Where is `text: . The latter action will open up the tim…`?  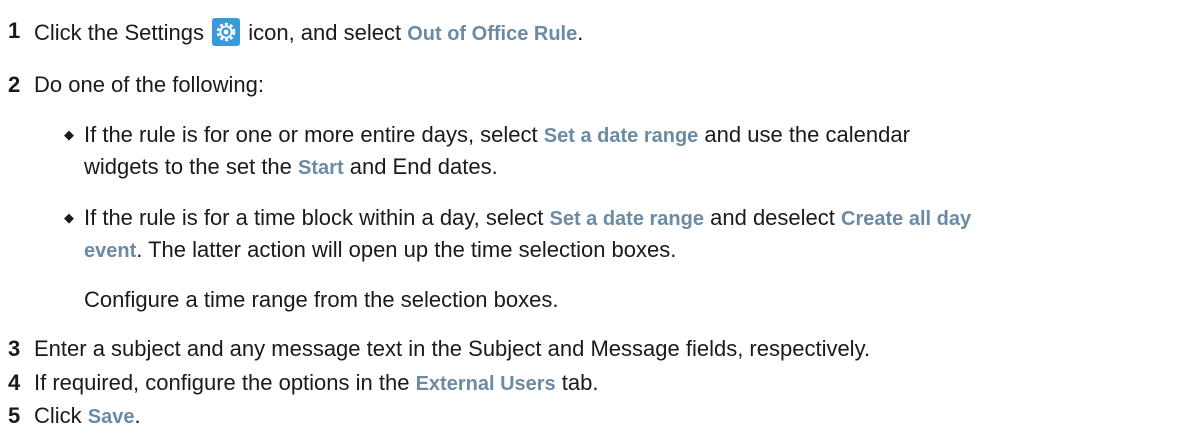 text: . The latter action will open up the tim… is located at coordinates (406, 249).